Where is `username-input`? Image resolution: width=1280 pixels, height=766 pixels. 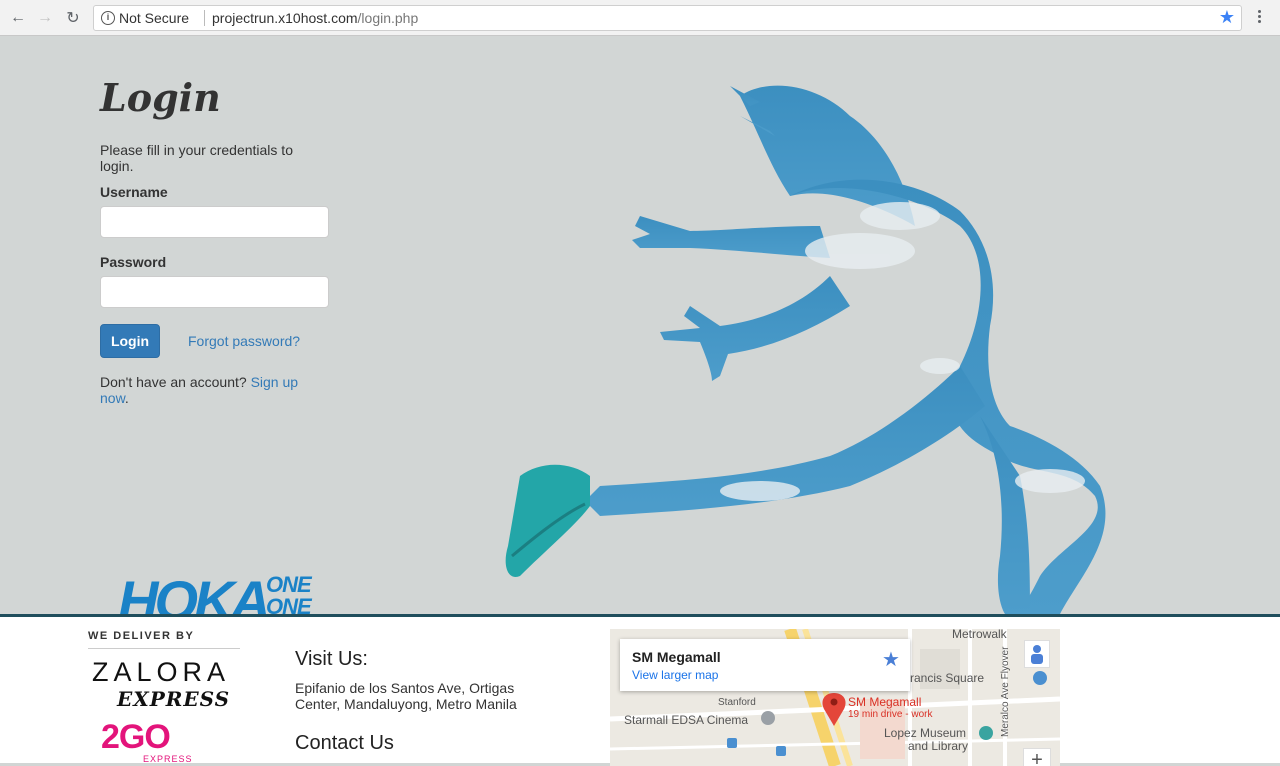 username-input is located at coordinates (214, 222).